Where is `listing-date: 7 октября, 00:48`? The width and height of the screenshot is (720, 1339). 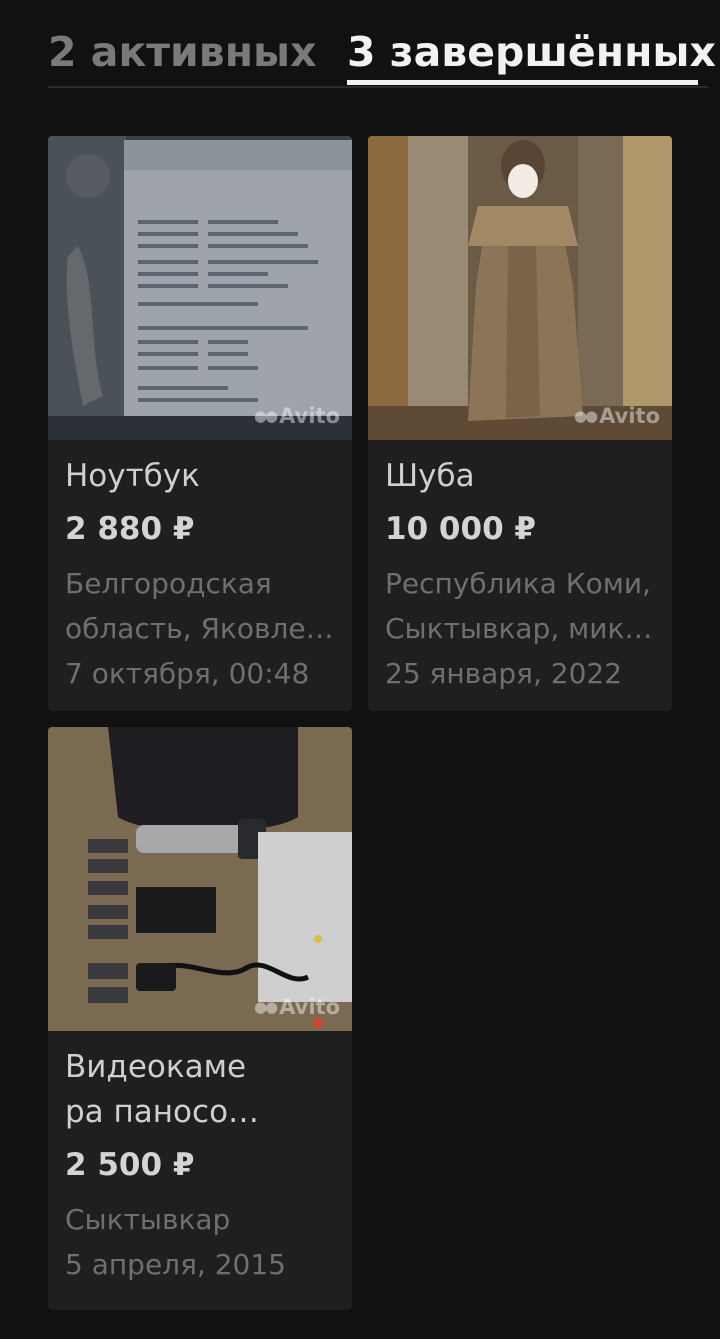
listing-date: 7 октября, 00:48 is located at coordinates (187, 673).